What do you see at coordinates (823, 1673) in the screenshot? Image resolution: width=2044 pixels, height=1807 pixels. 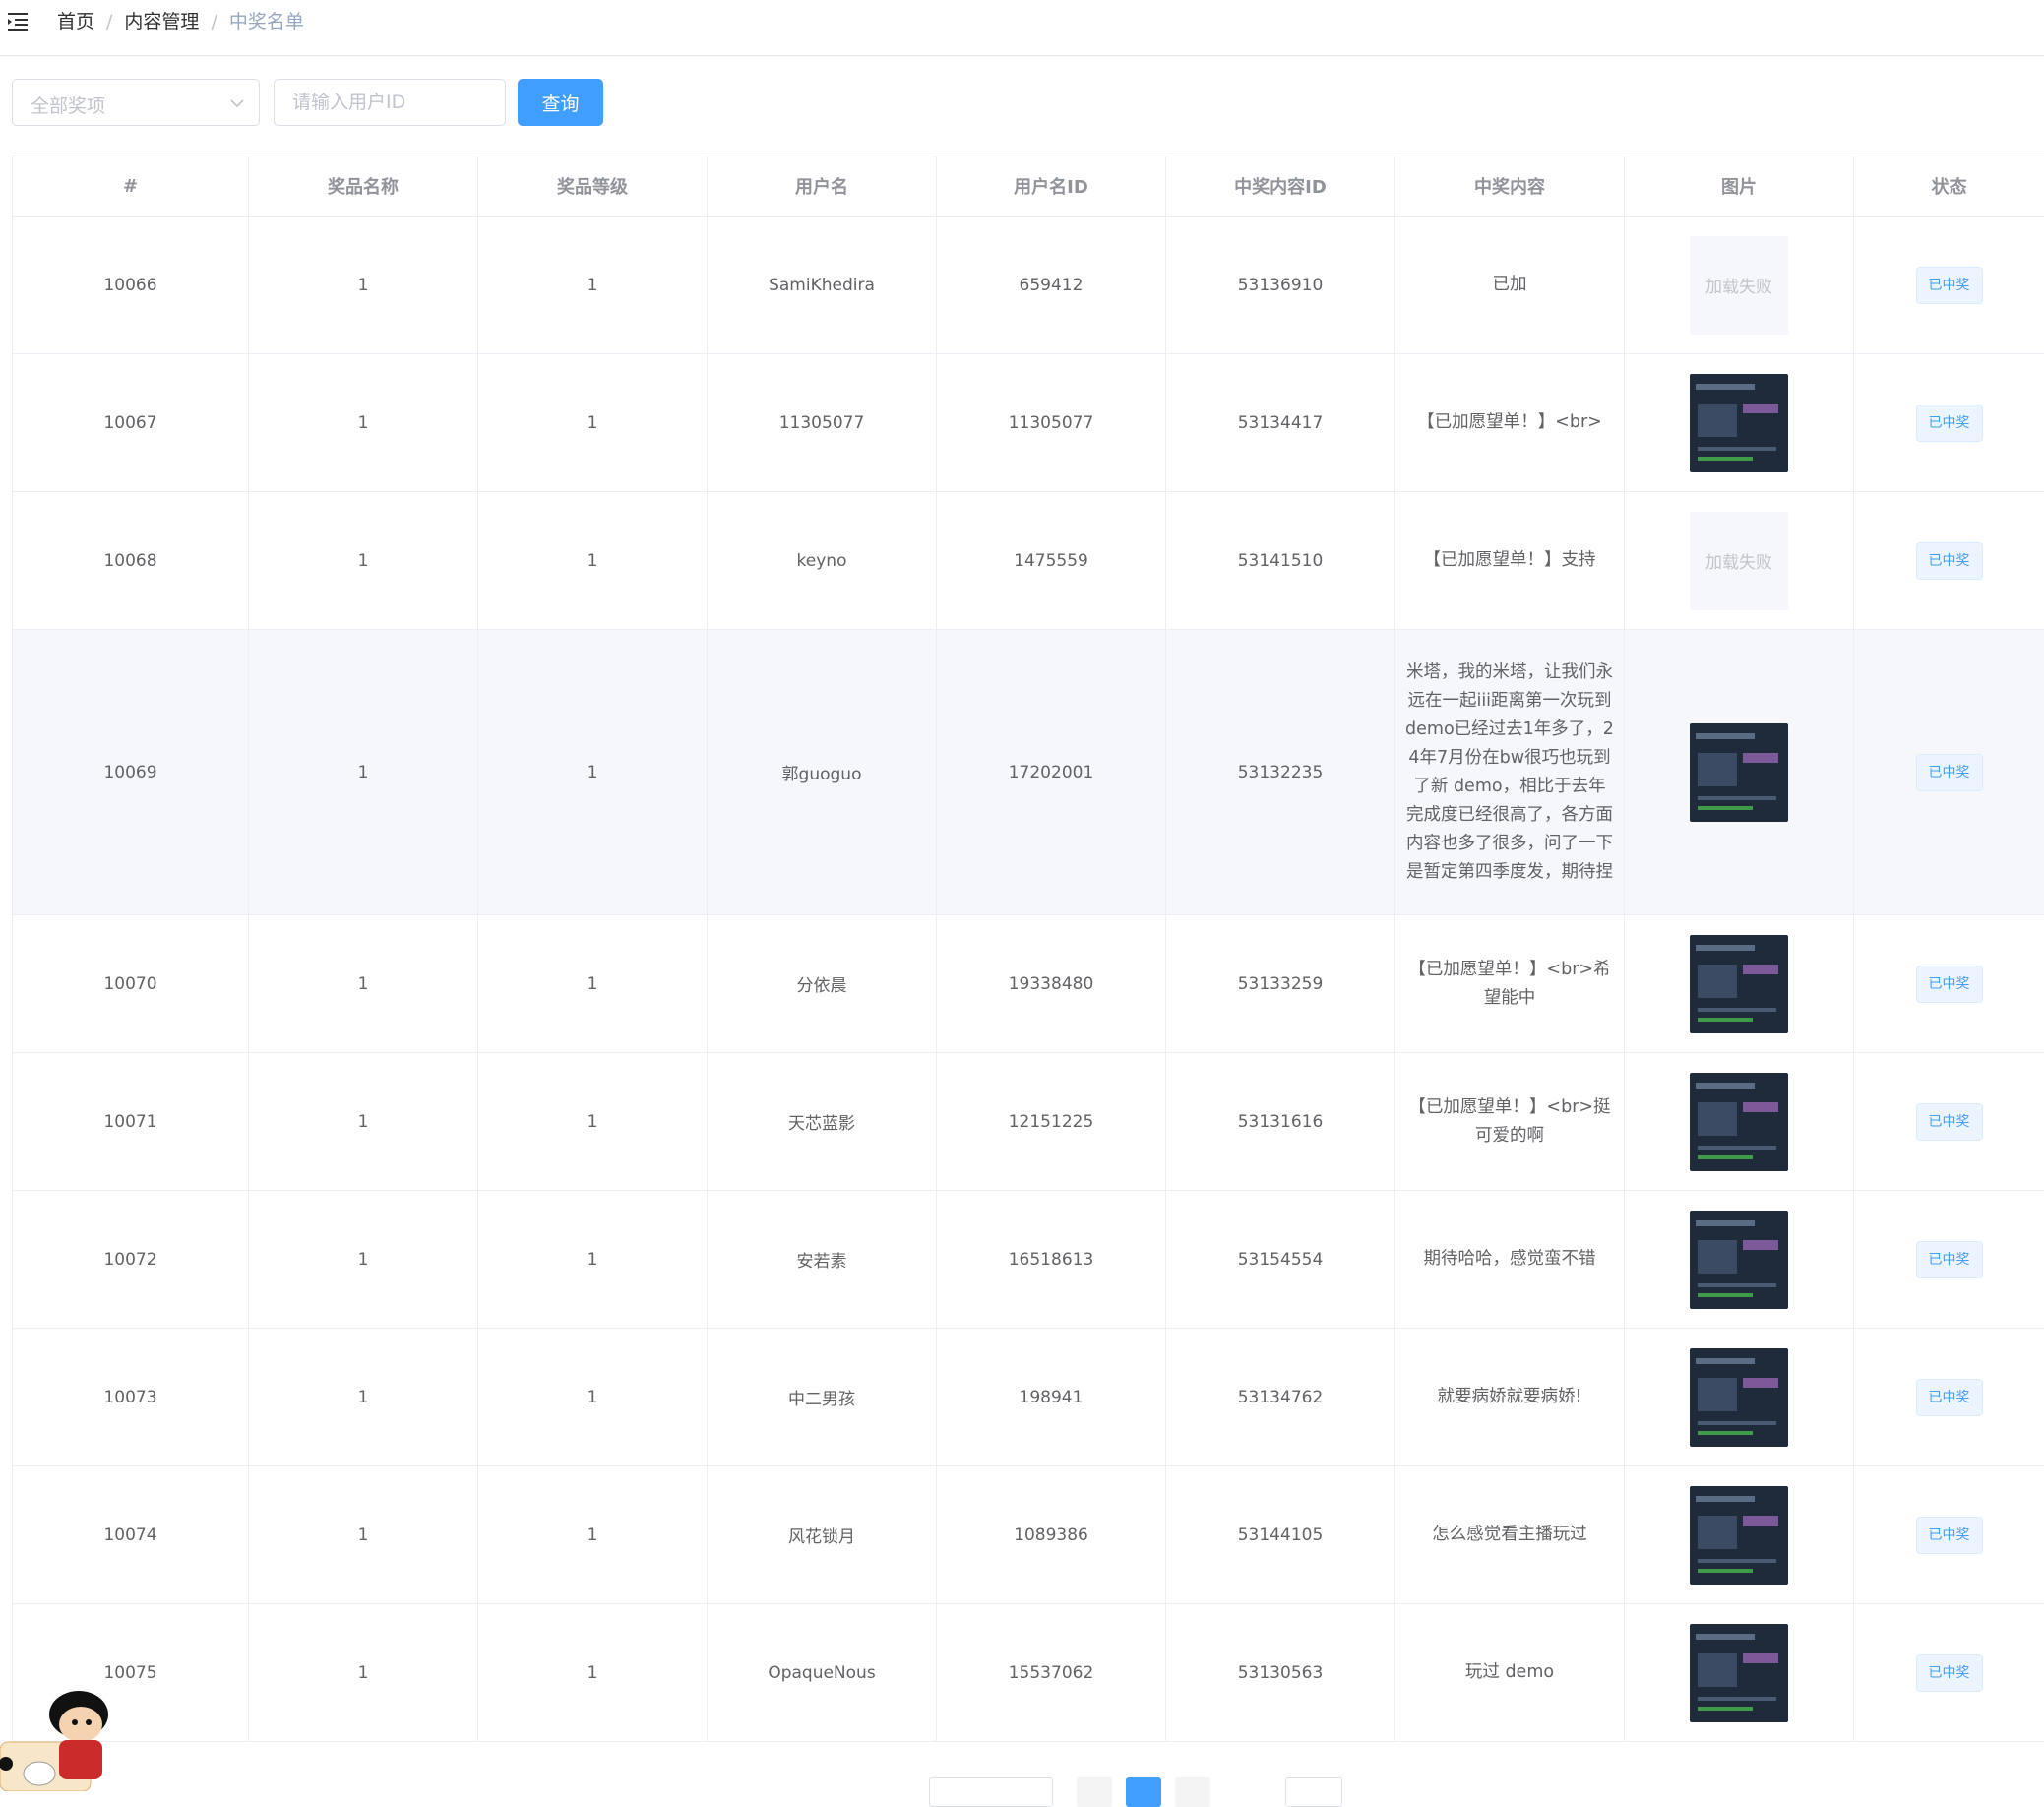 I see `cell-username: OpaqueNous` at bounding box center [823, 1673].